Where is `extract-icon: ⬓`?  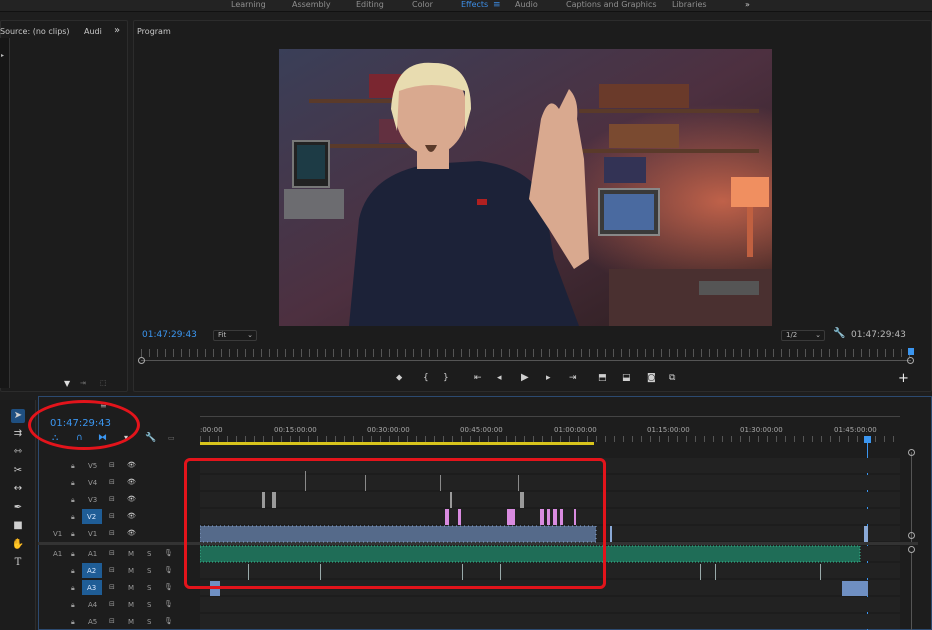 extract-icon: ⬓ is located at coordinates (626, 378).